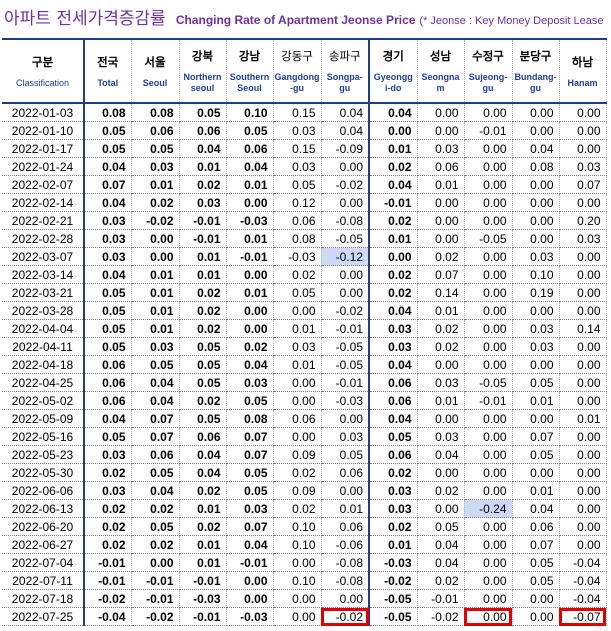 Image resolution: width=611 pixels, height=631 pixels. What do you see at coordinates (393, 400) in the screenshot?
I see `cell-gyeonggi: 0.06` at bounding box center [393, 400].